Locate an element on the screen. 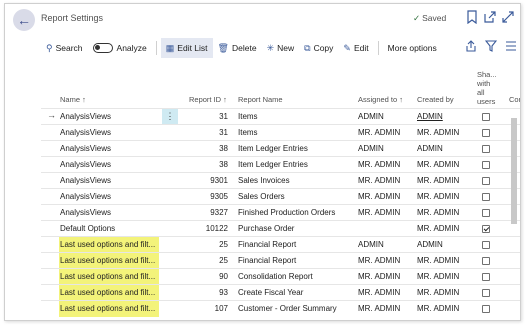 The image size is (526, 325). delete-button: 🗑 Delete is located at coordinates (237, 48).